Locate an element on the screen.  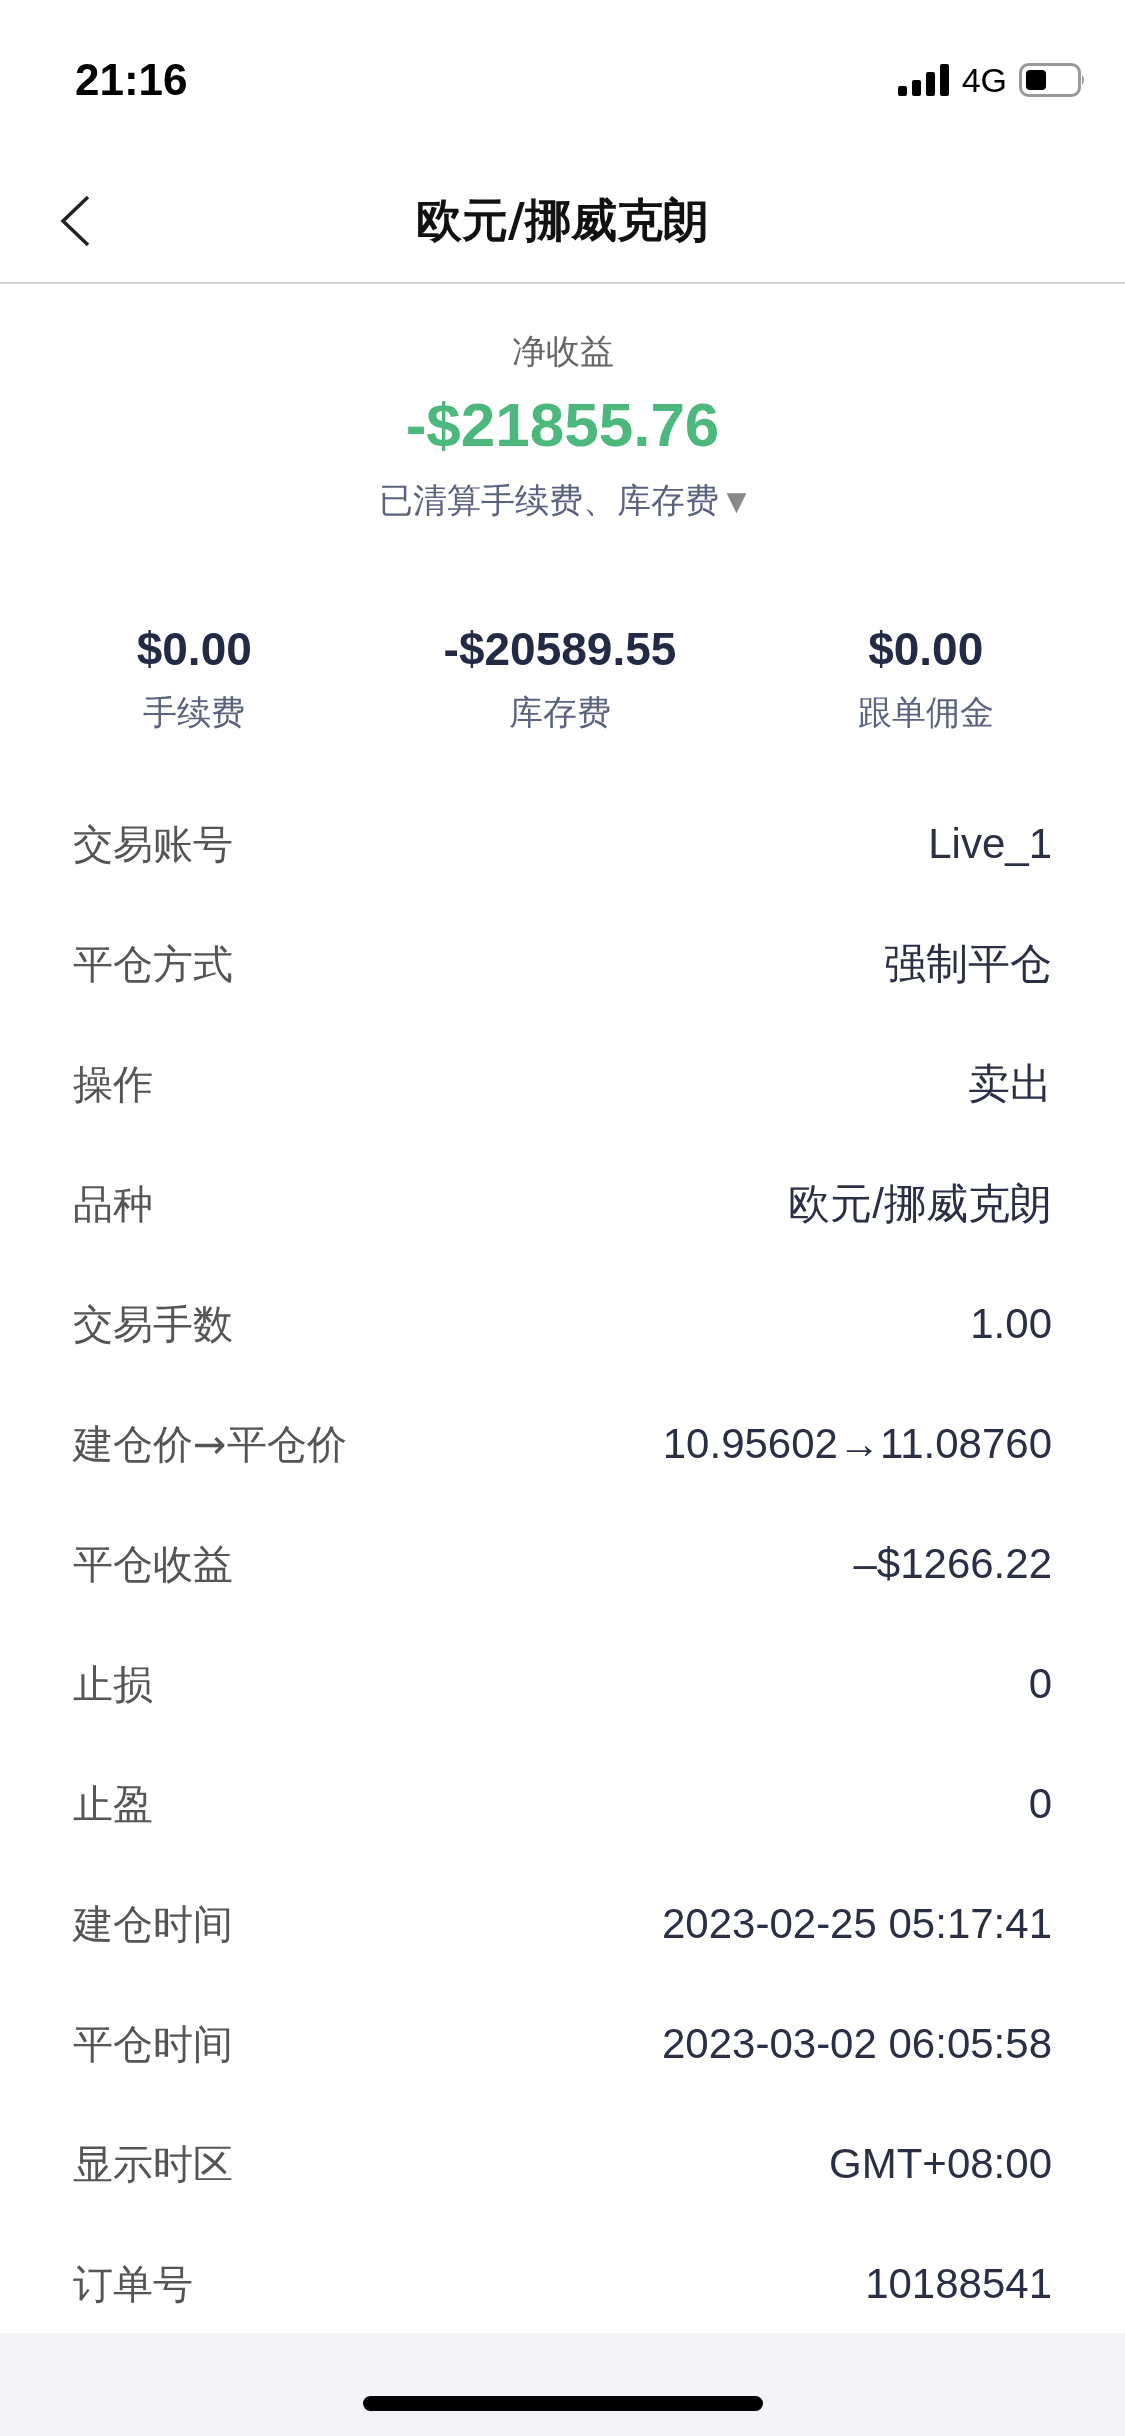
detail-label: 显示时区 is located at coordinates (153, 2164).